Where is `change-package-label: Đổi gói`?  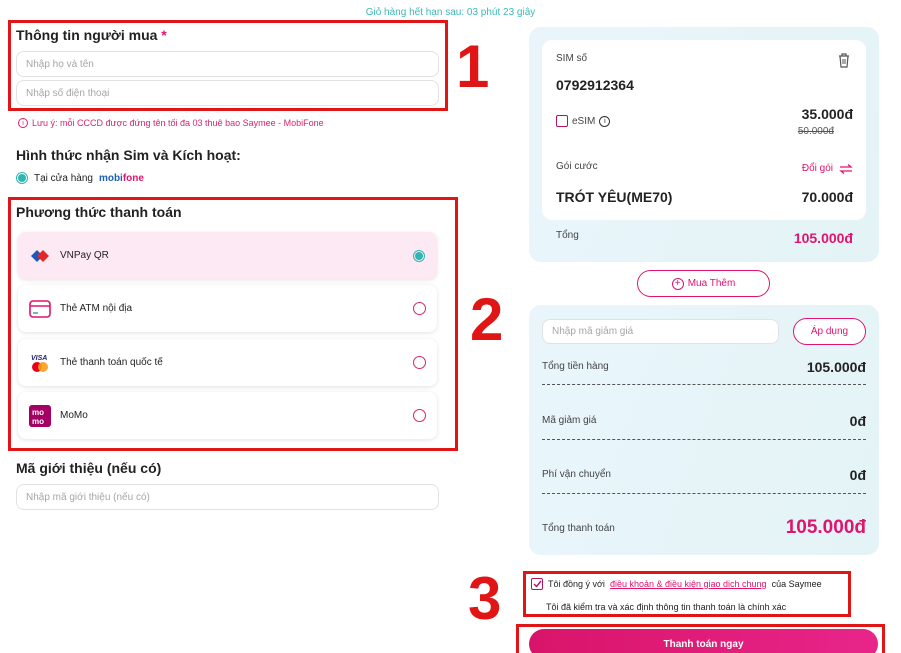
change-package-label: Đổi gói is located at coordinates (817, 168).